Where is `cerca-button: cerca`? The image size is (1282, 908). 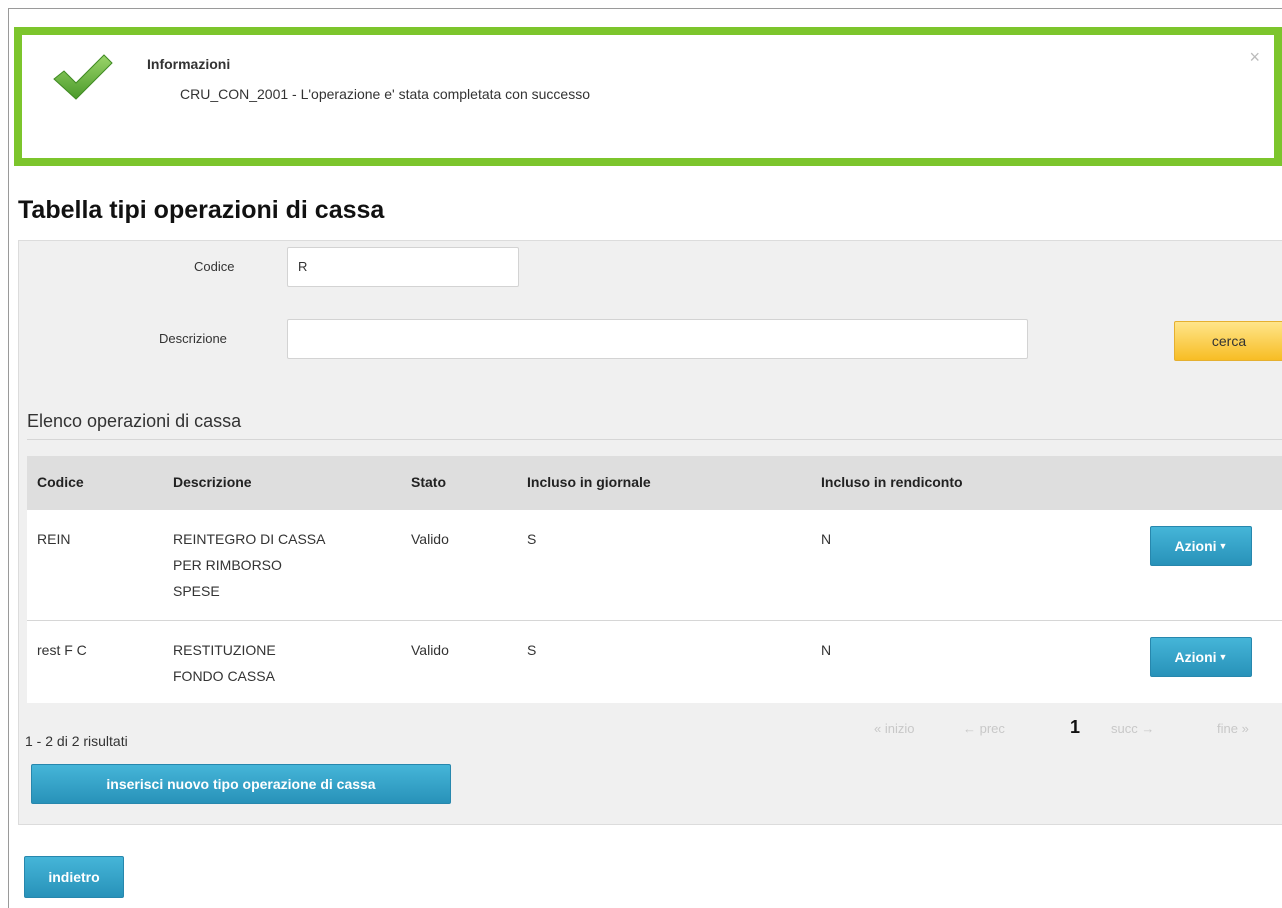
cerca-button: cerca is located at coordinates (1228, 341).